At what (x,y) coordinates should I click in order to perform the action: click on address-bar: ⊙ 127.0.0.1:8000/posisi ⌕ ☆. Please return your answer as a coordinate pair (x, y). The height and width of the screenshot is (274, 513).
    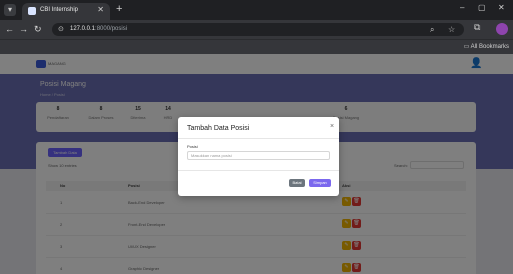
    Looking at the image, I should click on (258, 29).